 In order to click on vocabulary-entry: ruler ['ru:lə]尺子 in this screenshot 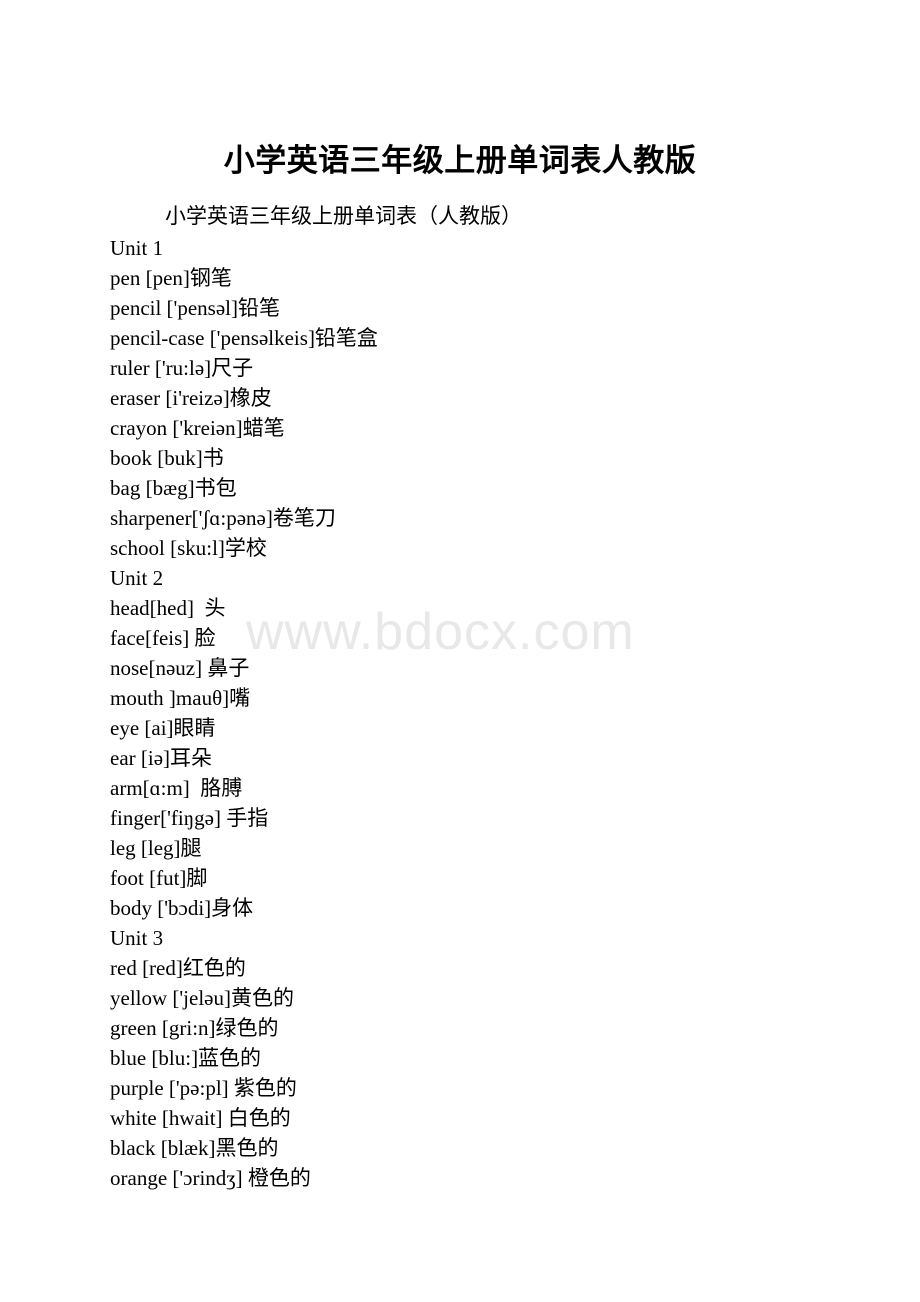, I will do `click(182, 368)`.